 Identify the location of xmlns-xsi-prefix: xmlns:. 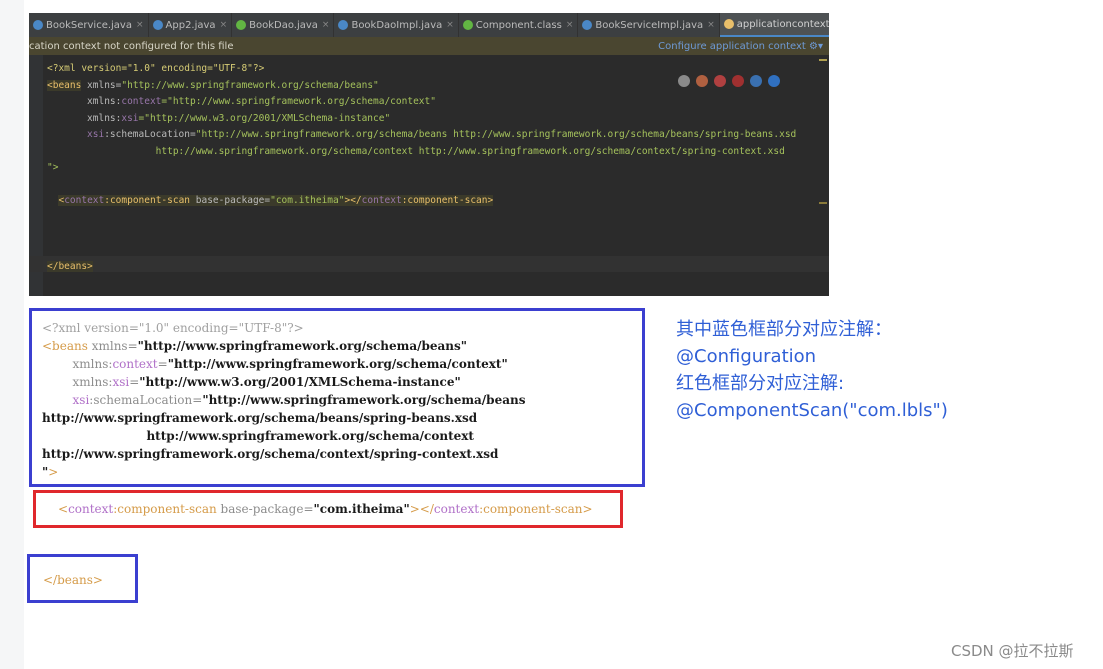
(84, 118).